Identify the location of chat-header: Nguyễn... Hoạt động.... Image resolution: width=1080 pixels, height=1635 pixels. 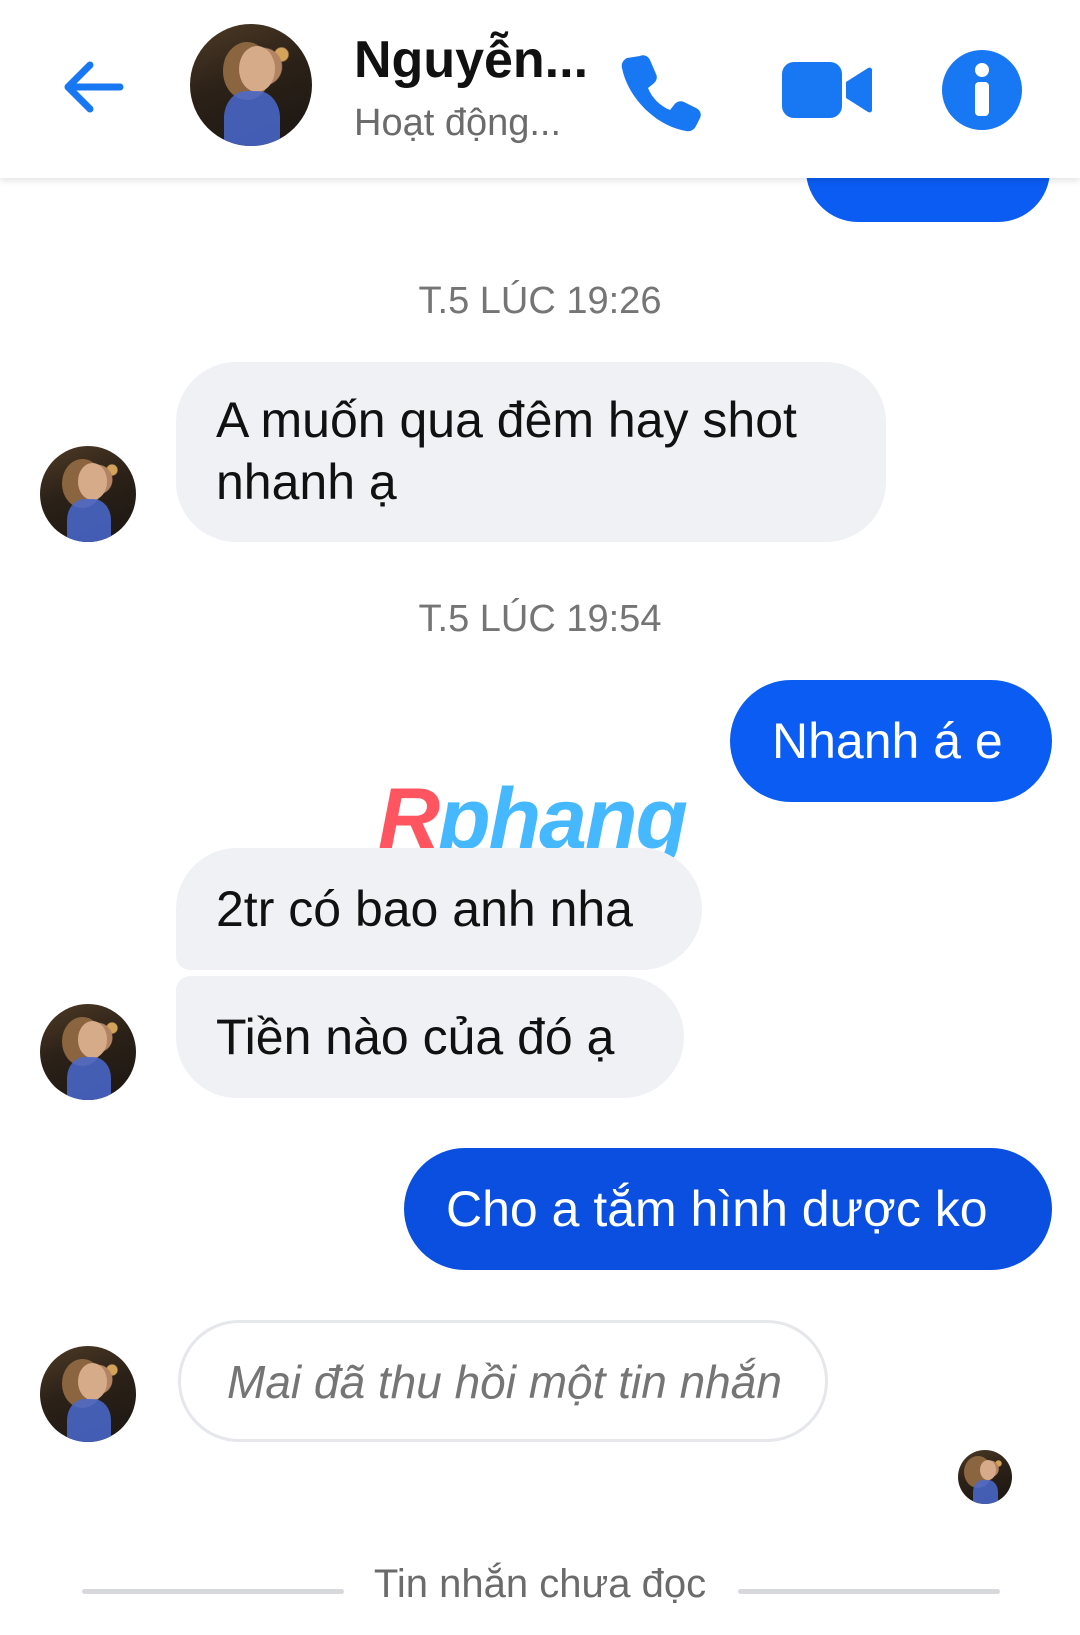
(540, 89).